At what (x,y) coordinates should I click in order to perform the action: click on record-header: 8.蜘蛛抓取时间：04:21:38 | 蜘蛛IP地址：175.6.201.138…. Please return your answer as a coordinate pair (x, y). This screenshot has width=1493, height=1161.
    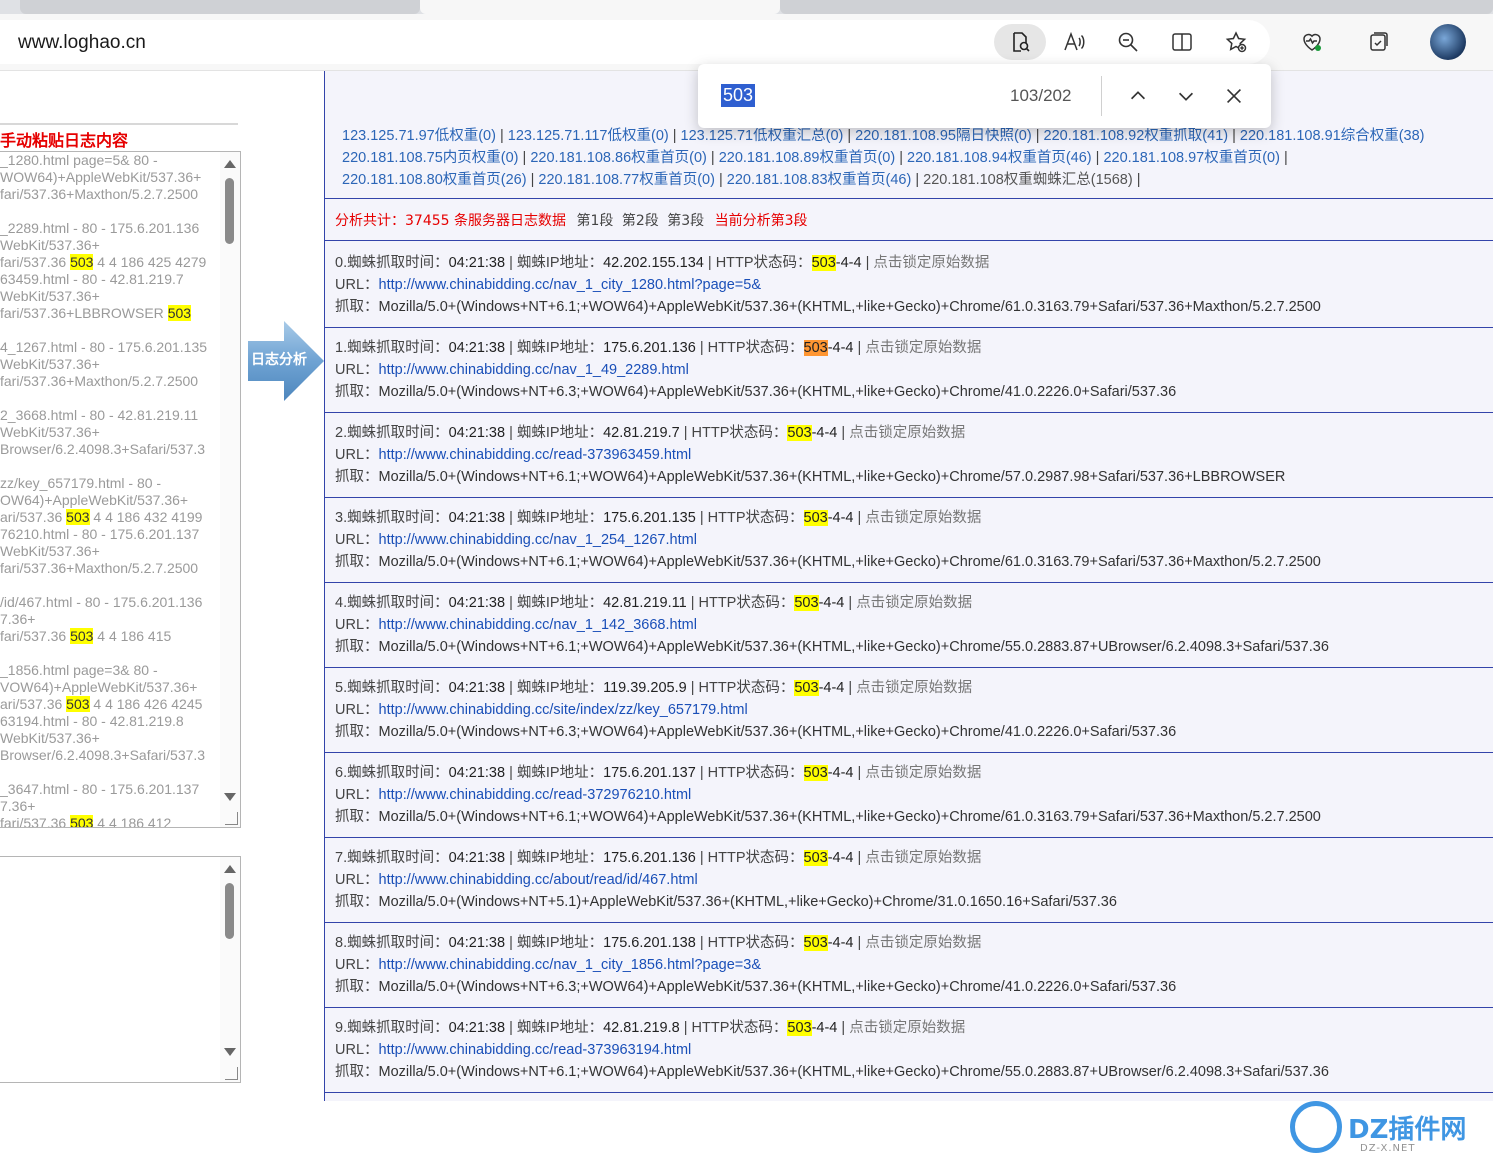
    Looking at the image, I should click on (910, 943).